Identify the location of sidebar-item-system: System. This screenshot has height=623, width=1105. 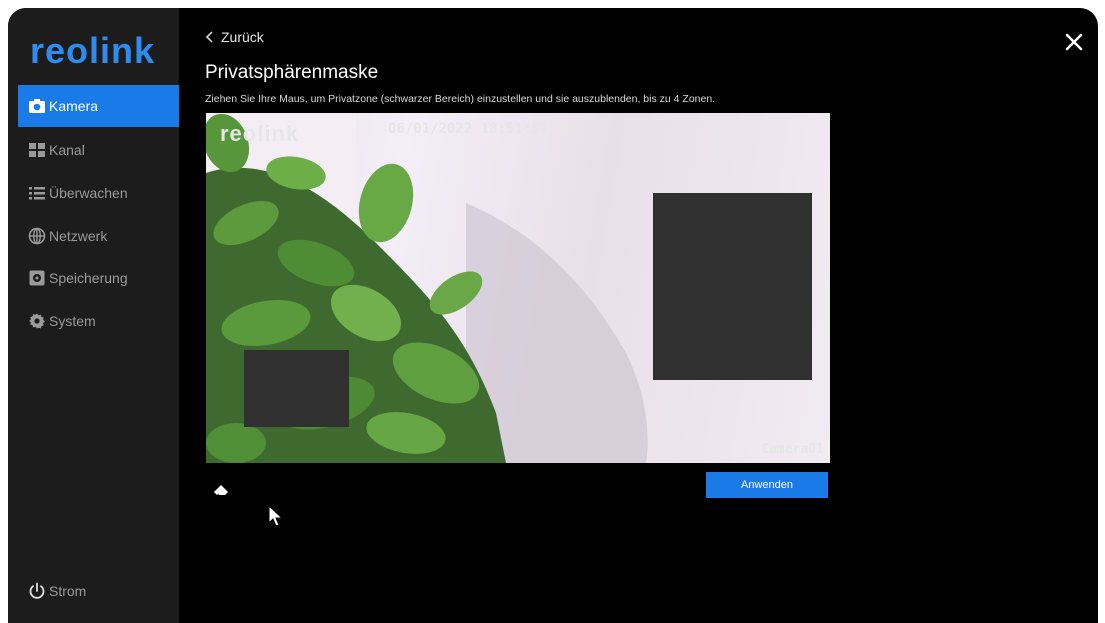
(98, 321).